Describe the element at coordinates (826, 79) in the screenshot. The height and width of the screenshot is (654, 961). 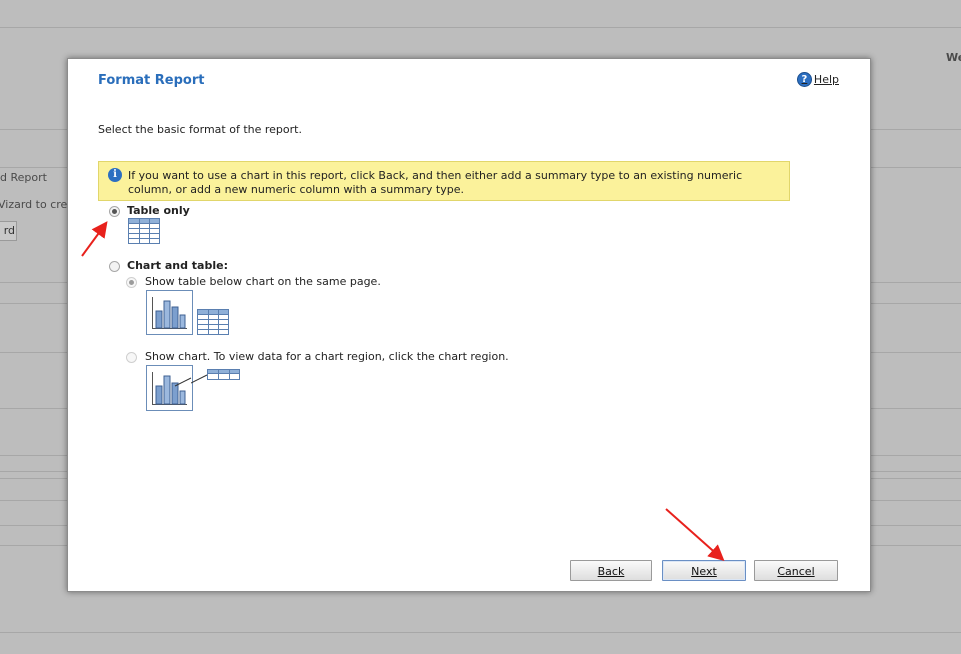
I see `help-label: Help` at that location.